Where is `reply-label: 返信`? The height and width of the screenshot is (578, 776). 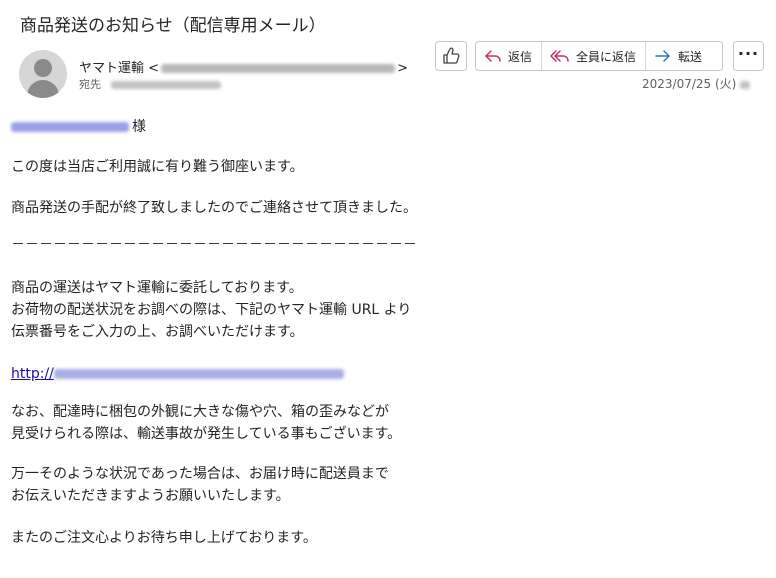
reply-label: 返信 is located at coordinates (520, 56).